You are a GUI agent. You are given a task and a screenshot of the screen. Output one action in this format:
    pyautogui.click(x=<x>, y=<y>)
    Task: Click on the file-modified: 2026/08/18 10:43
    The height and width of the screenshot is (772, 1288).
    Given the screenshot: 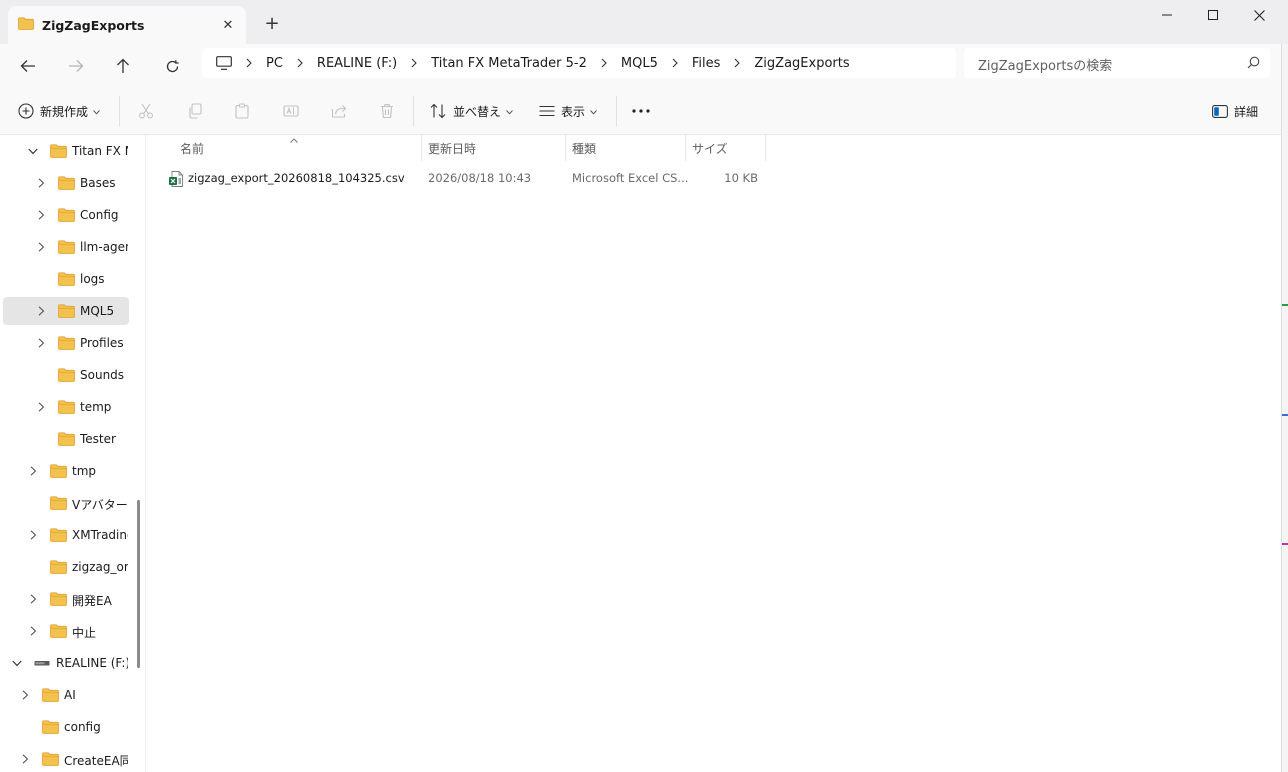 What is the action you would take?
    pyautogui.click(x=480, y=178)
    